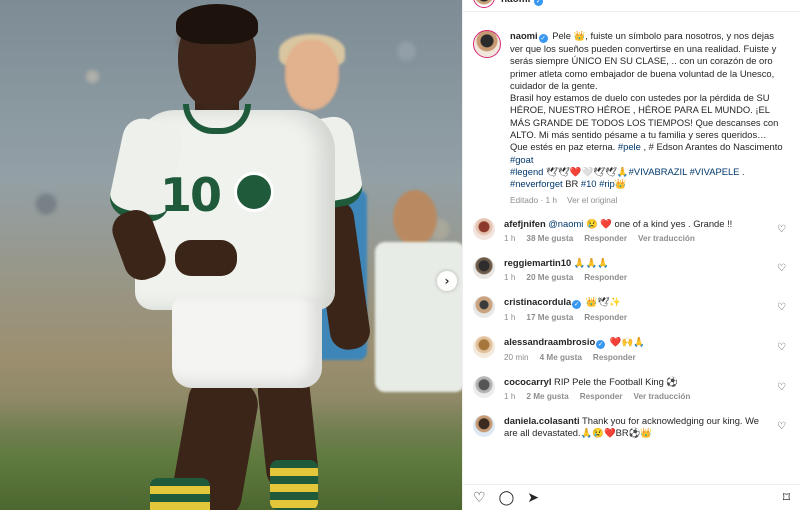 The height and width of the screenshot is (510, 800). What do you see at coordinates (484, 4) in the screenshot?
I see `header-avatar` at bounding box center [484, 4].